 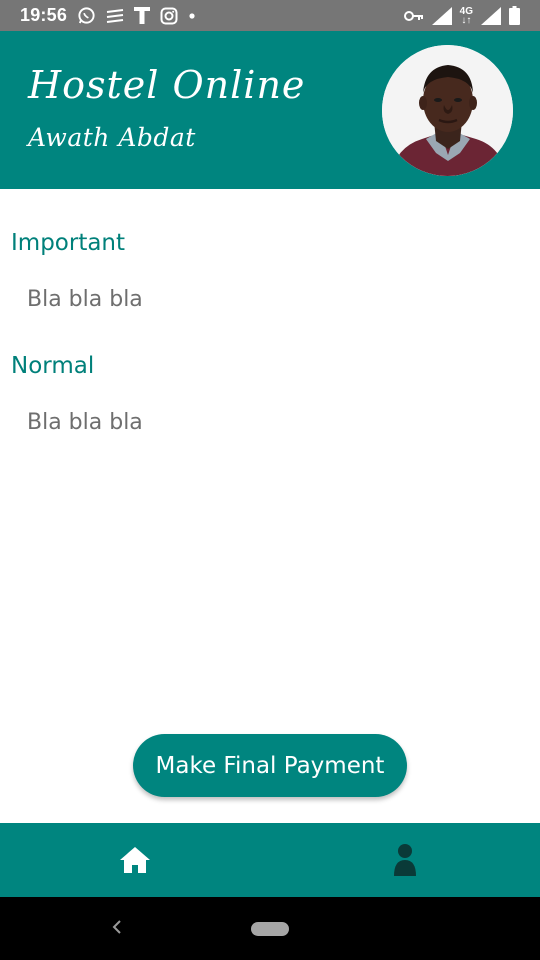 What do you see at coordinates (169, 16) in the screenshot?
I see `instagram-icon` at bounding box center [169, 16].